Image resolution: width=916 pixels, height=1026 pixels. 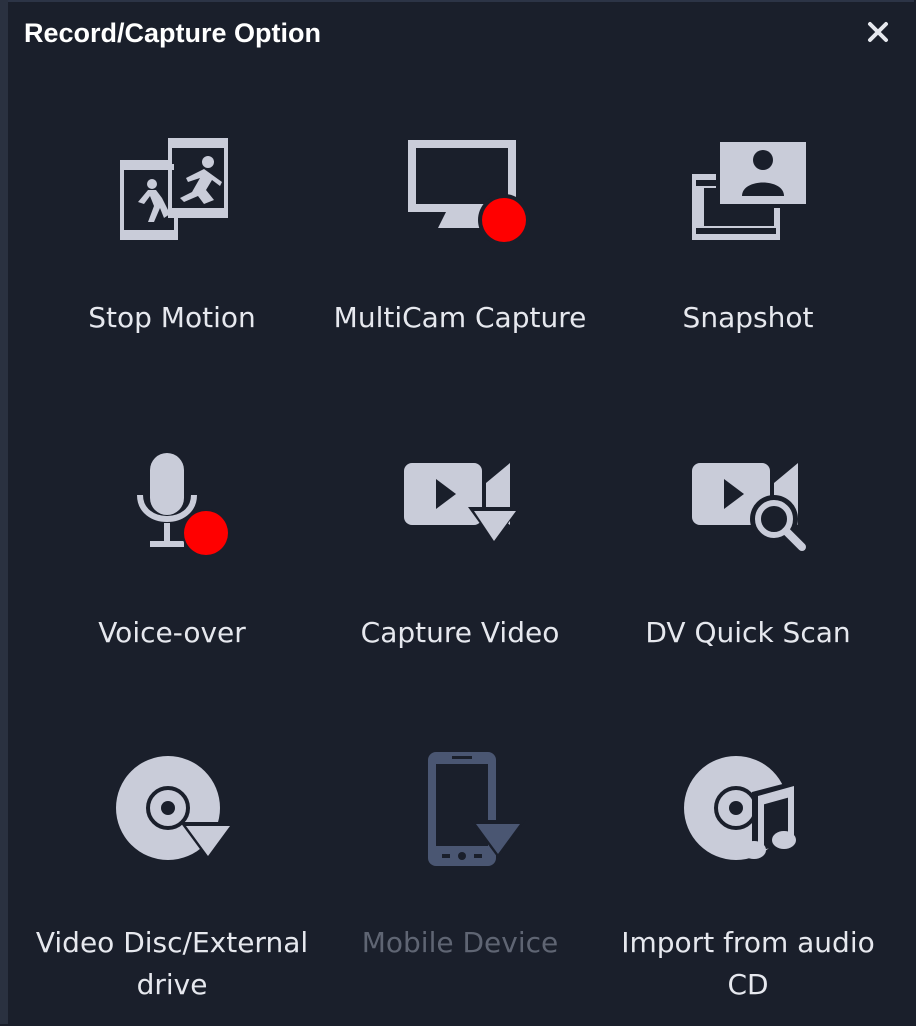 I want to click on option-label: Stop Motion, so click(x=172, y=317).